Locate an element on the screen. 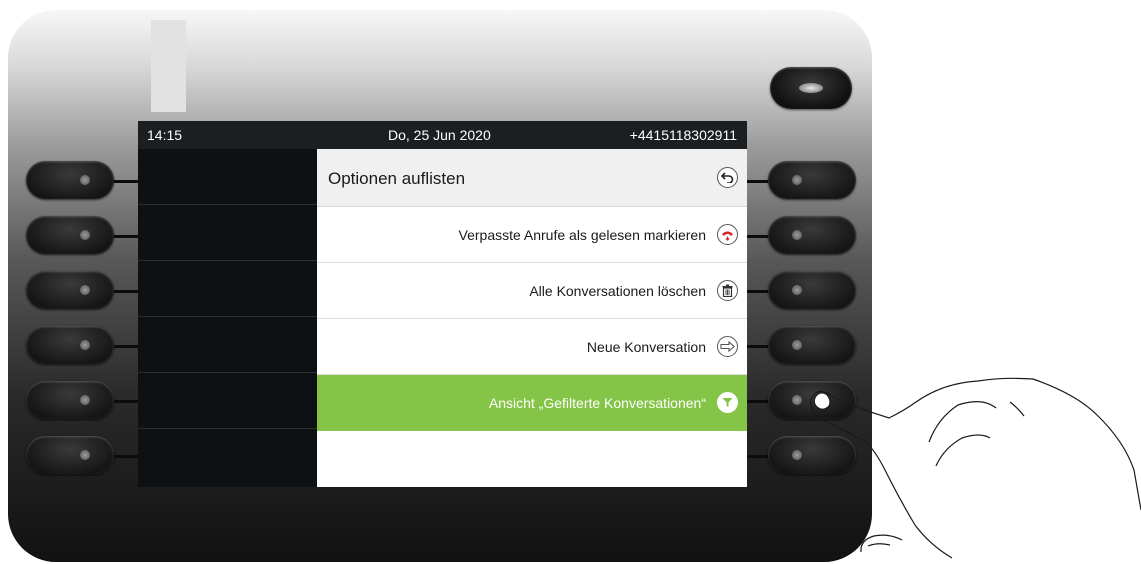  hook-button is located at coordinates (811, 88).